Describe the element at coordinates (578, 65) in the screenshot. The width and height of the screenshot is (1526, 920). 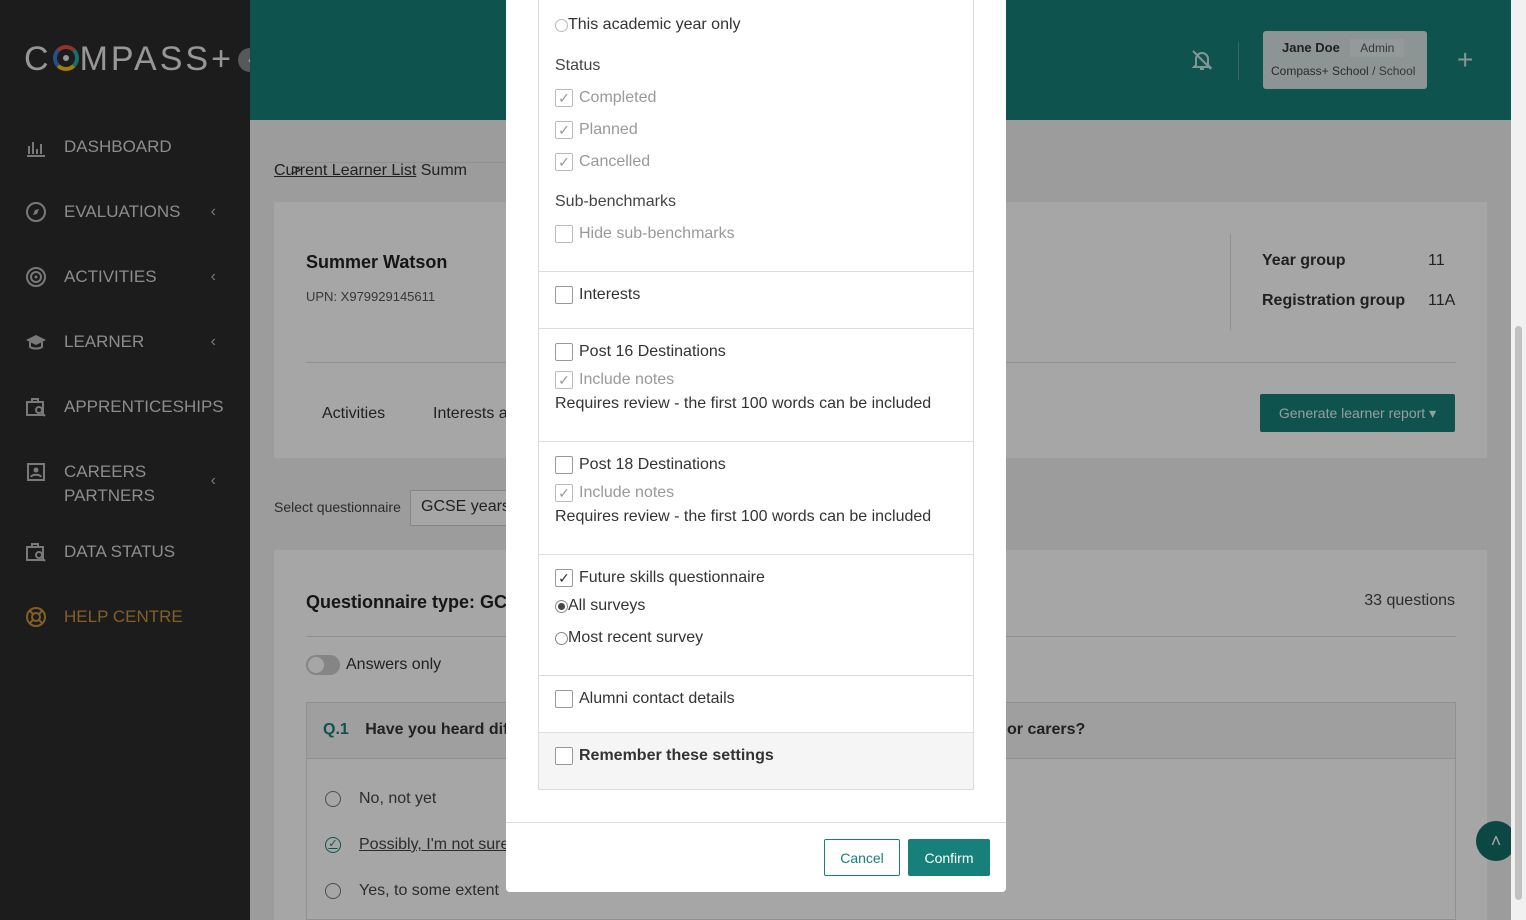
I see `status-label: Status` at that location.